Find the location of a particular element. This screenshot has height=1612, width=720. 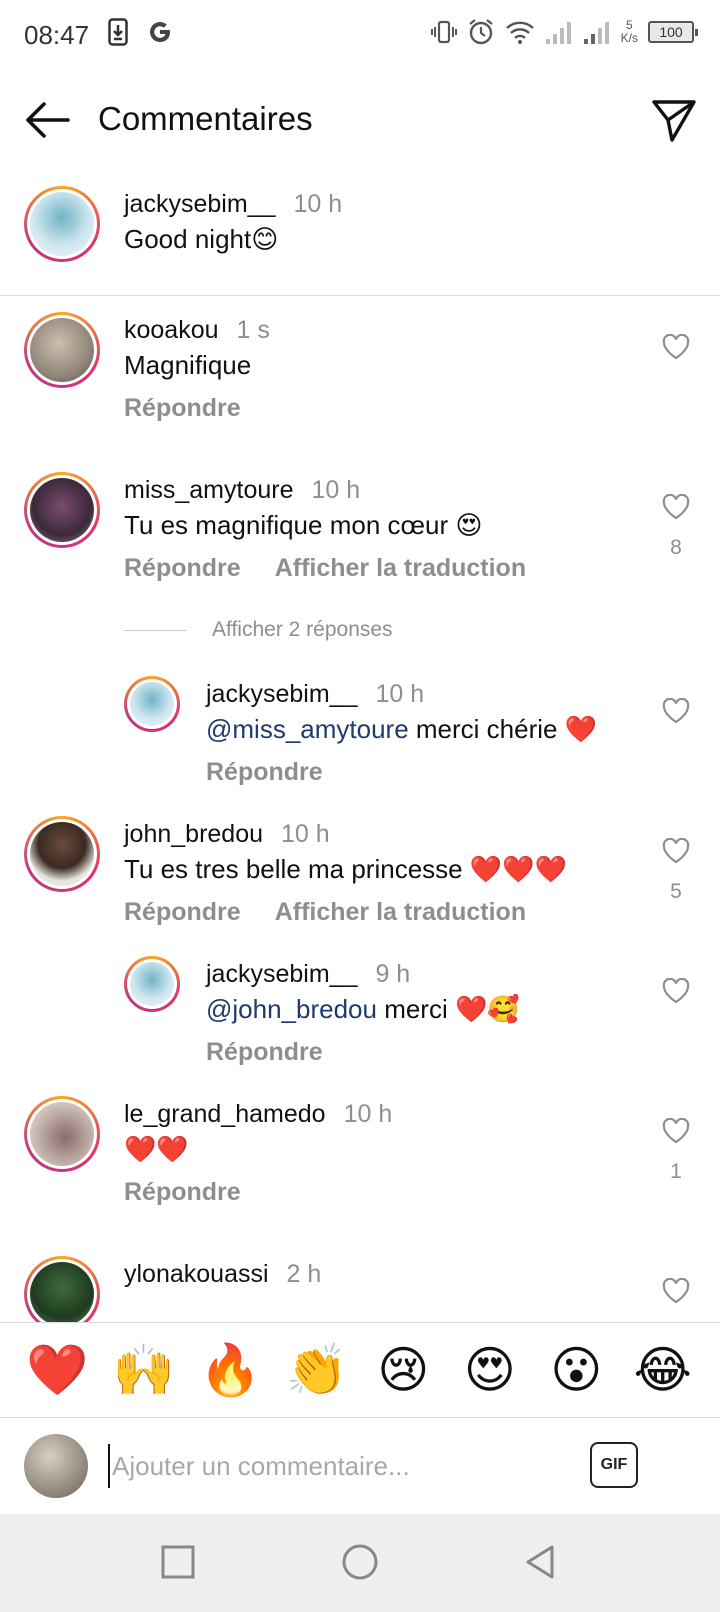

net-speed: 5 K/s is located at coordinates (629, 32).